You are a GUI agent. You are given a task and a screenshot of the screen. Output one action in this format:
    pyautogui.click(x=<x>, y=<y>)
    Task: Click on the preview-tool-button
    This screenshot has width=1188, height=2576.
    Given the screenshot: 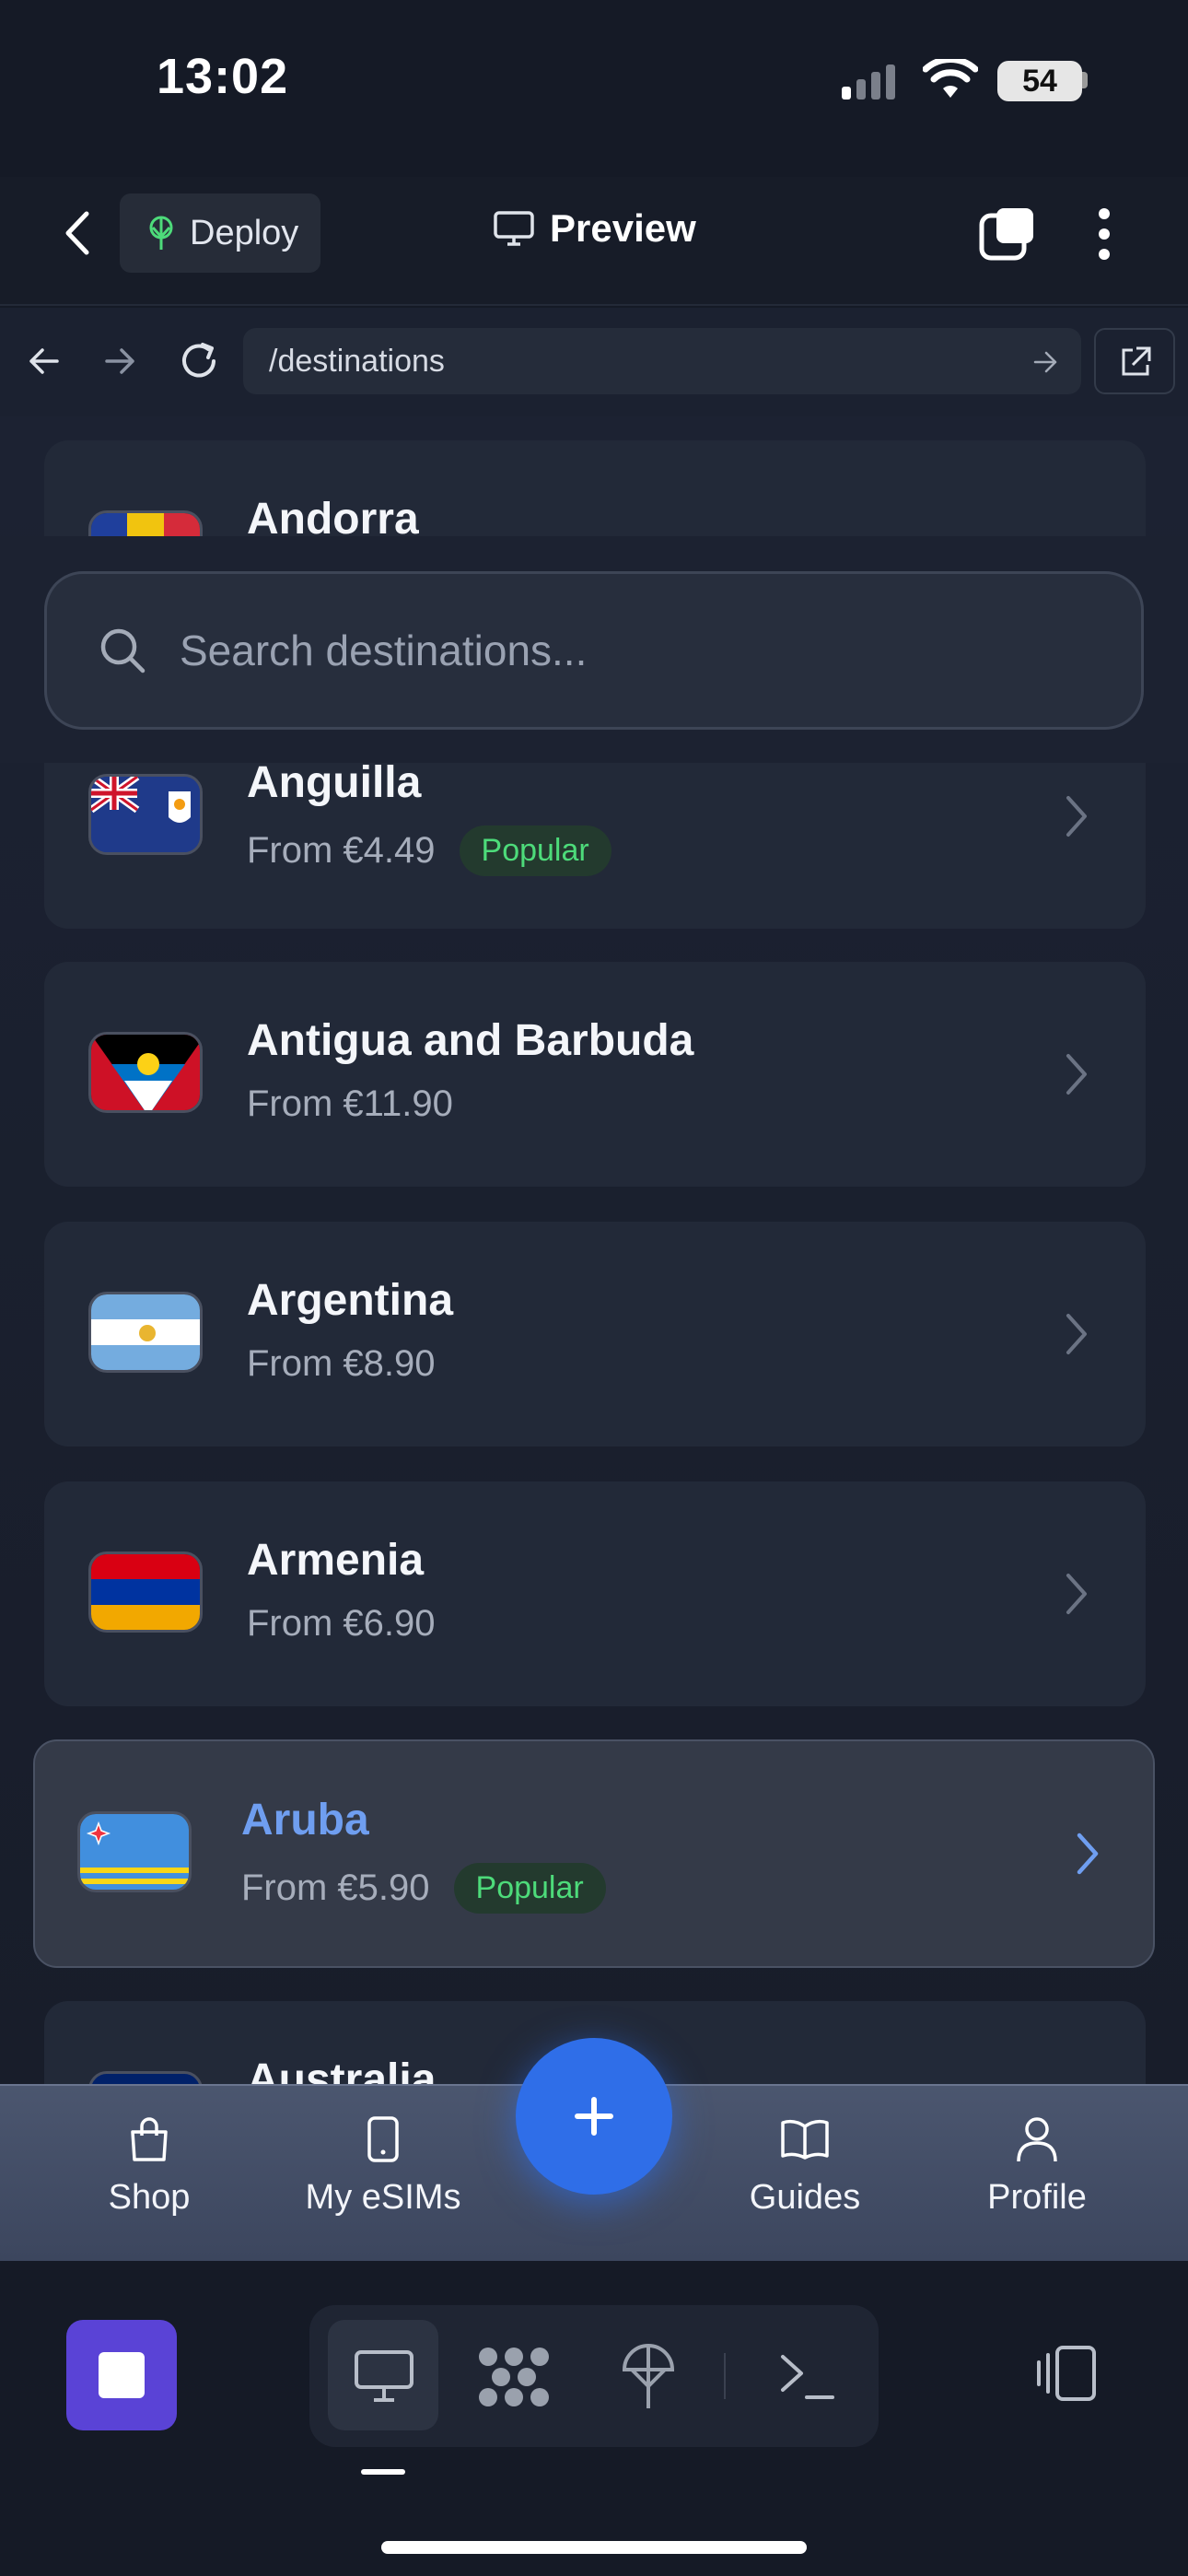 What is the action you would take?
    pyautogui.click(x=383, y=2375)
    